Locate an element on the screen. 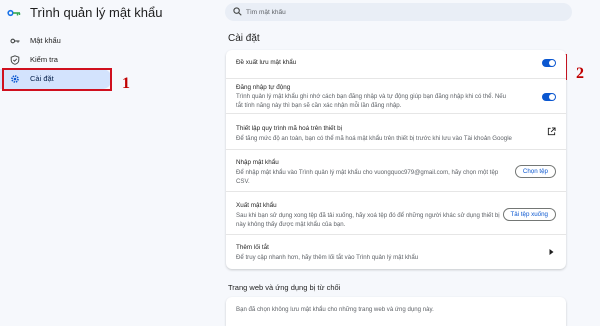  blocked-sites-title: Trang web và ứng dụng bị từ chối is located at coordinates (284, 287).